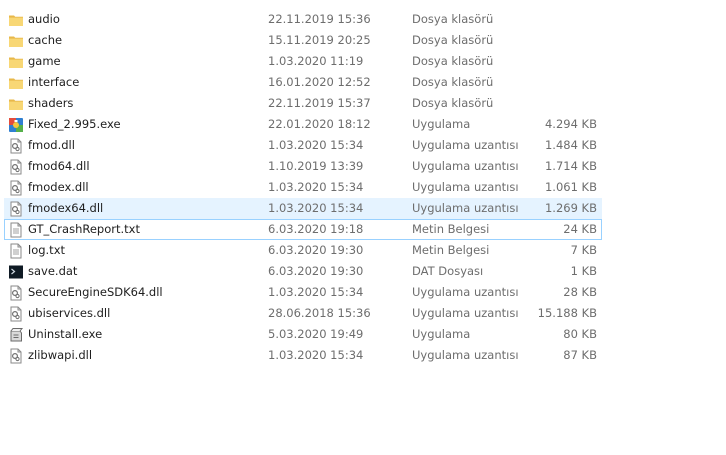 This screenshot has width=726, height=455. What do you see at coordinates (65, 334) in the screenshot?
I see `file-name: Uninstall.exe` at bounding box center [65, 334].